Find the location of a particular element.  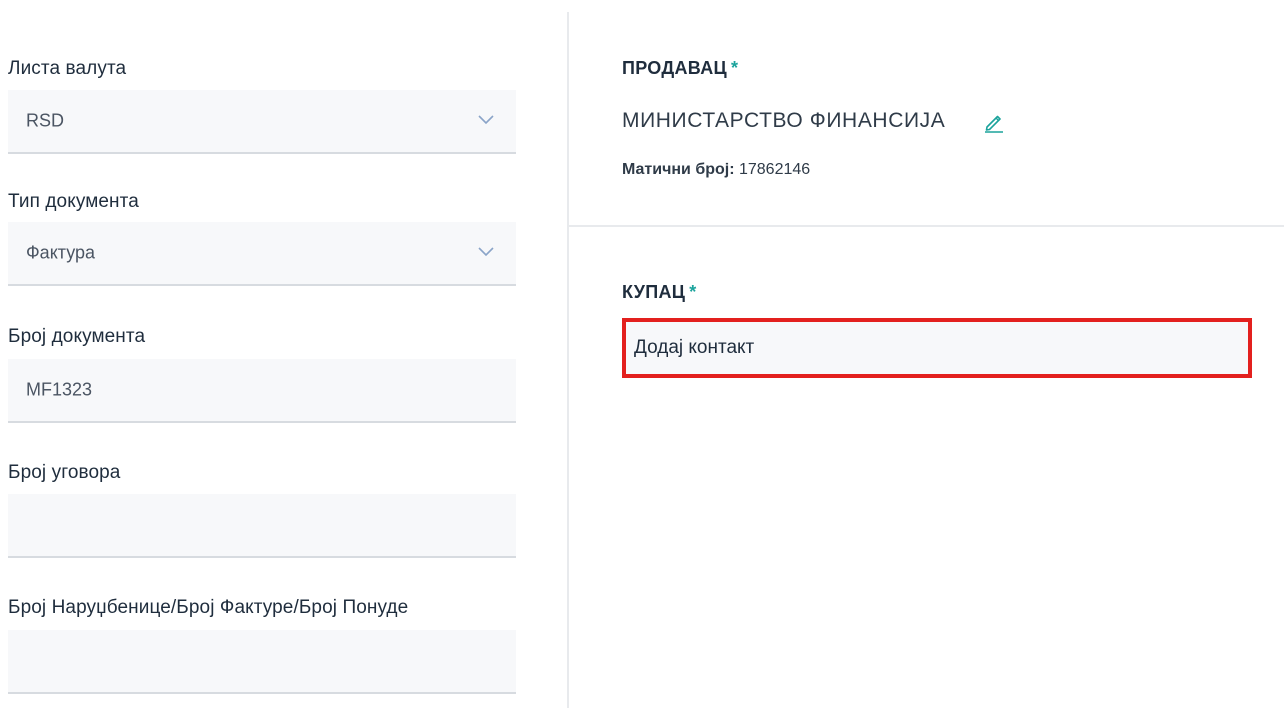

seller-title-text: ПРОДАВАЦ is located at coordinates (674, 68).